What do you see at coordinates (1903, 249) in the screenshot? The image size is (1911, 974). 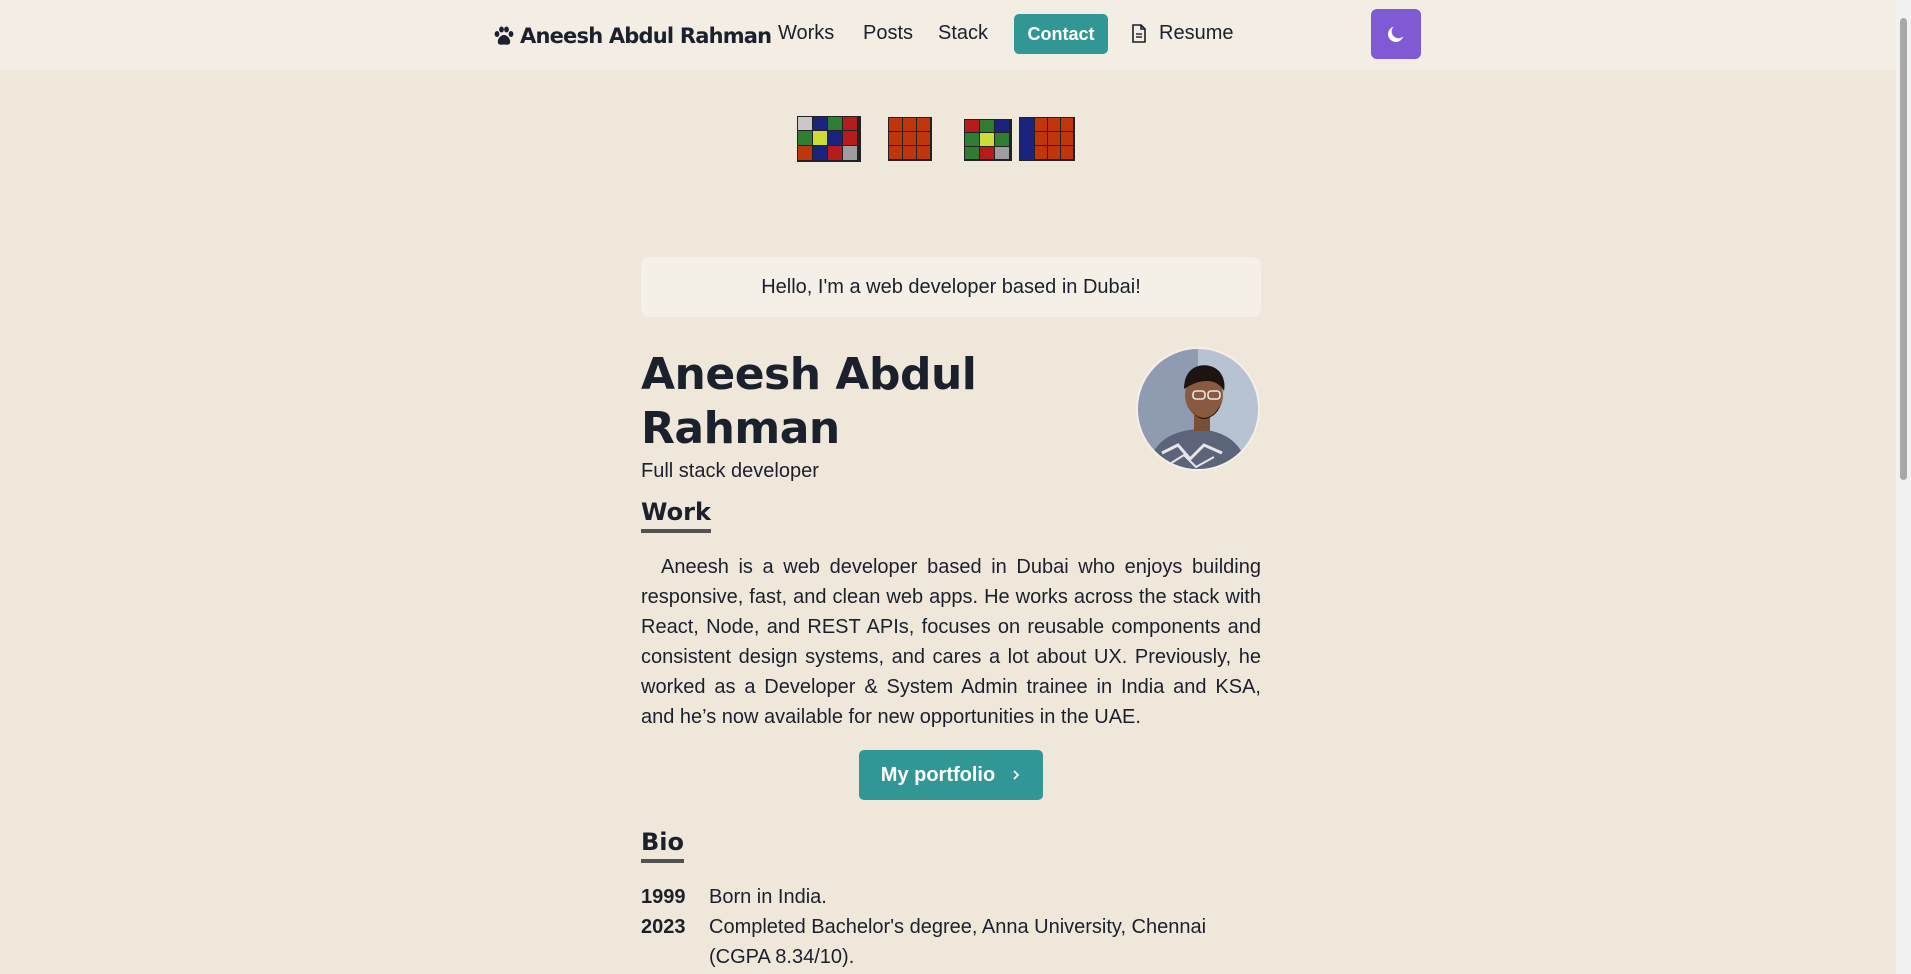 I see `scrollbar-thumb` at bounding box center [1903, 249].